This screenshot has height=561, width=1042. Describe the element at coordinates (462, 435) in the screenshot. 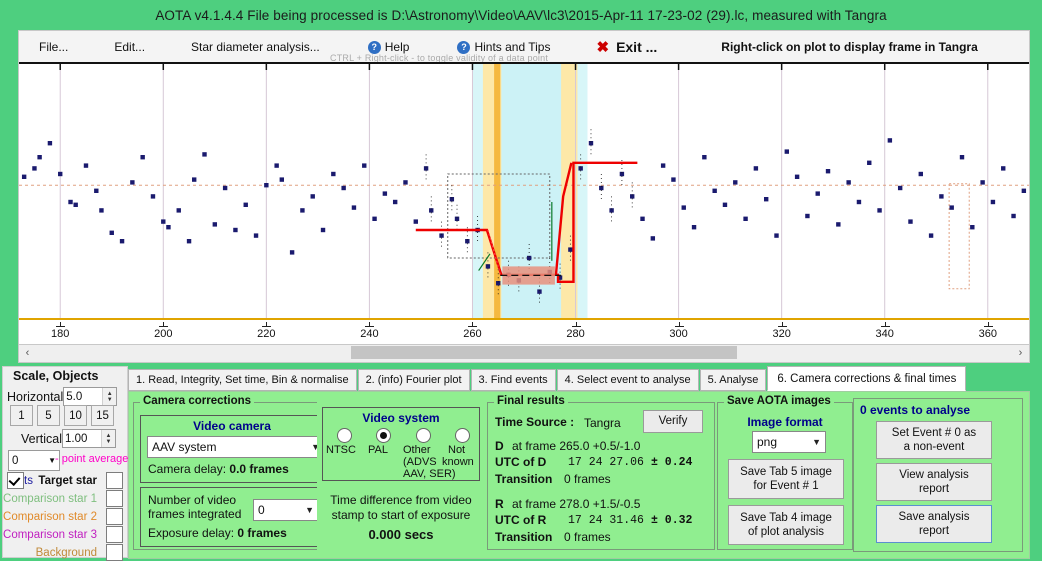

I see `radio-not-known` at that location.